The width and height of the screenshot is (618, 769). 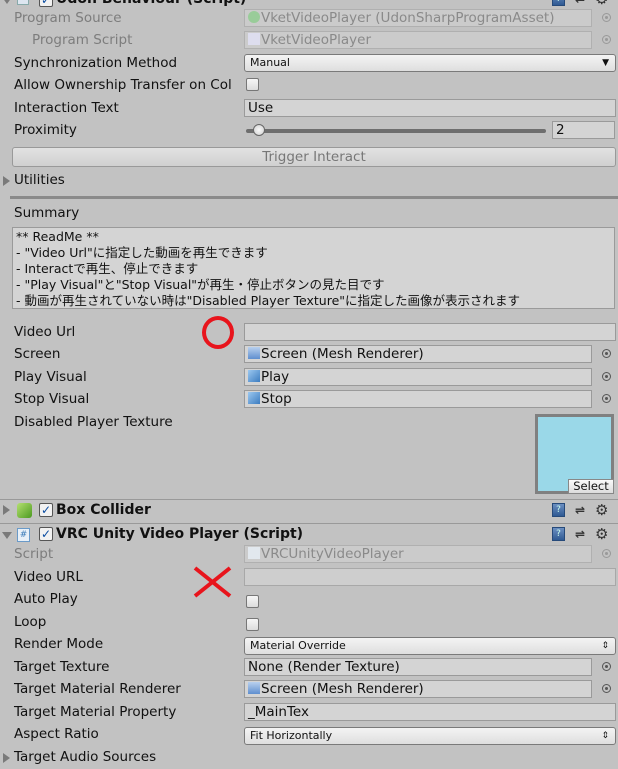 What do you see at coordinates (309, 181) in the screenshot?
I see `utilities-foldout: Utilities` at bounding box center [309, 181].